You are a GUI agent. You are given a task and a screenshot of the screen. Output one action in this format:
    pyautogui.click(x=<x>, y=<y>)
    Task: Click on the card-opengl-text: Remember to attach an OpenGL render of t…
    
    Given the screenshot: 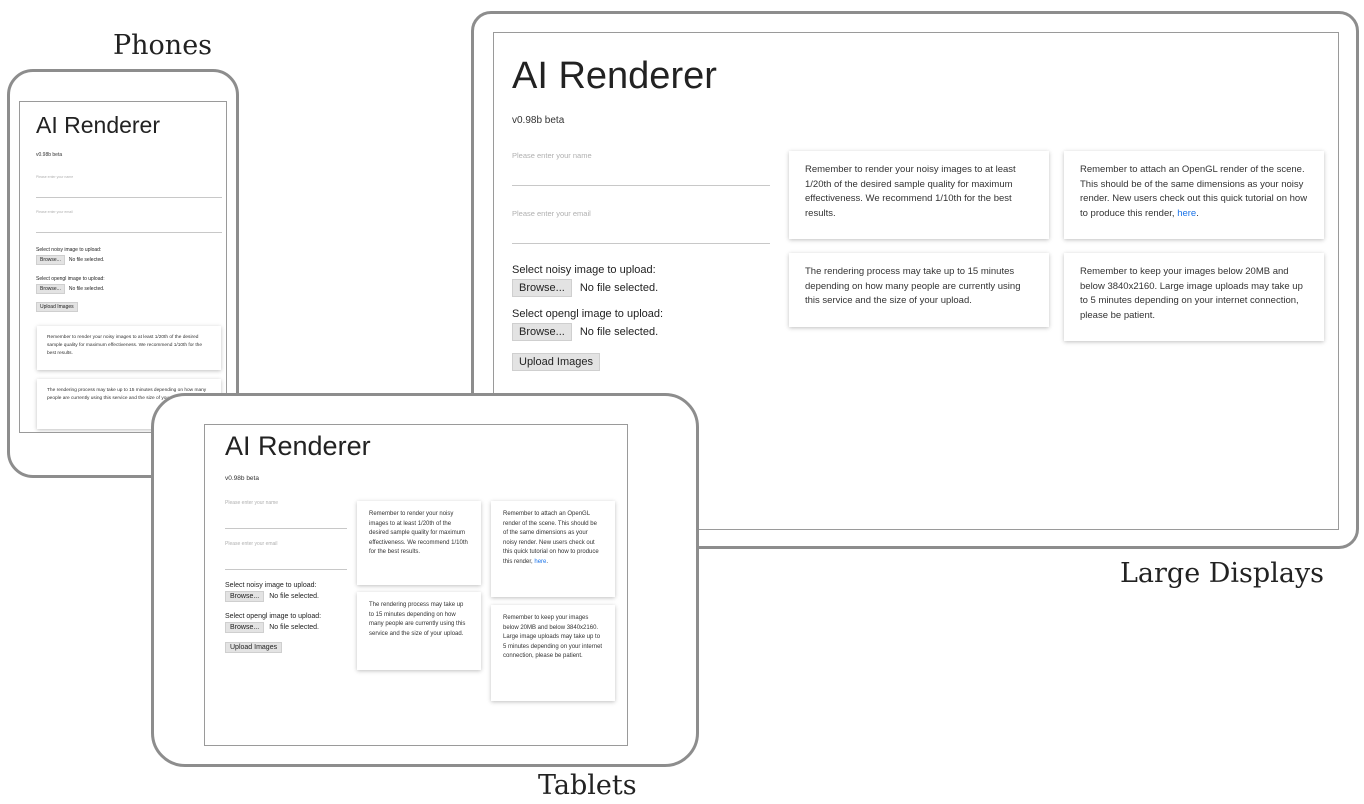 What is the action you would take?
    pyautogui.click(x=551, y=538)
    